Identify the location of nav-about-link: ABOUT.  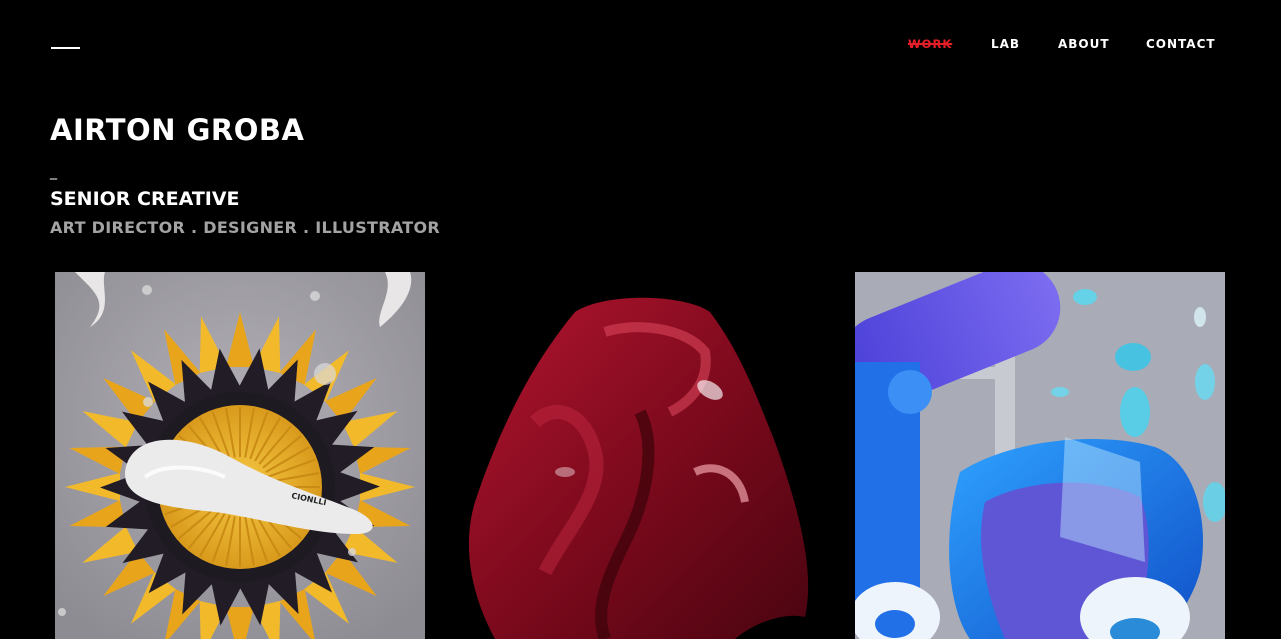
(1084, 44).